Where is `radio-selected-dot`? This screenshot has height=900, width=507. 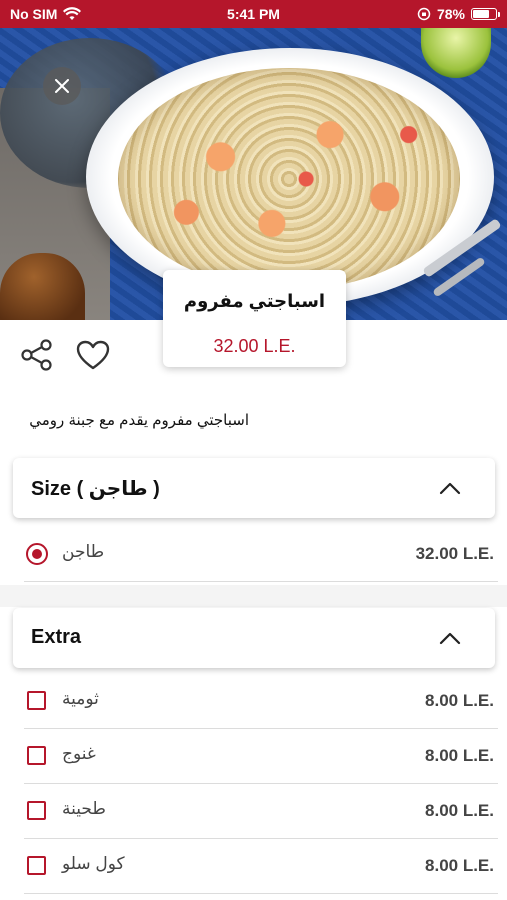
radio-selected-dot is located at coordinates (37, 554).